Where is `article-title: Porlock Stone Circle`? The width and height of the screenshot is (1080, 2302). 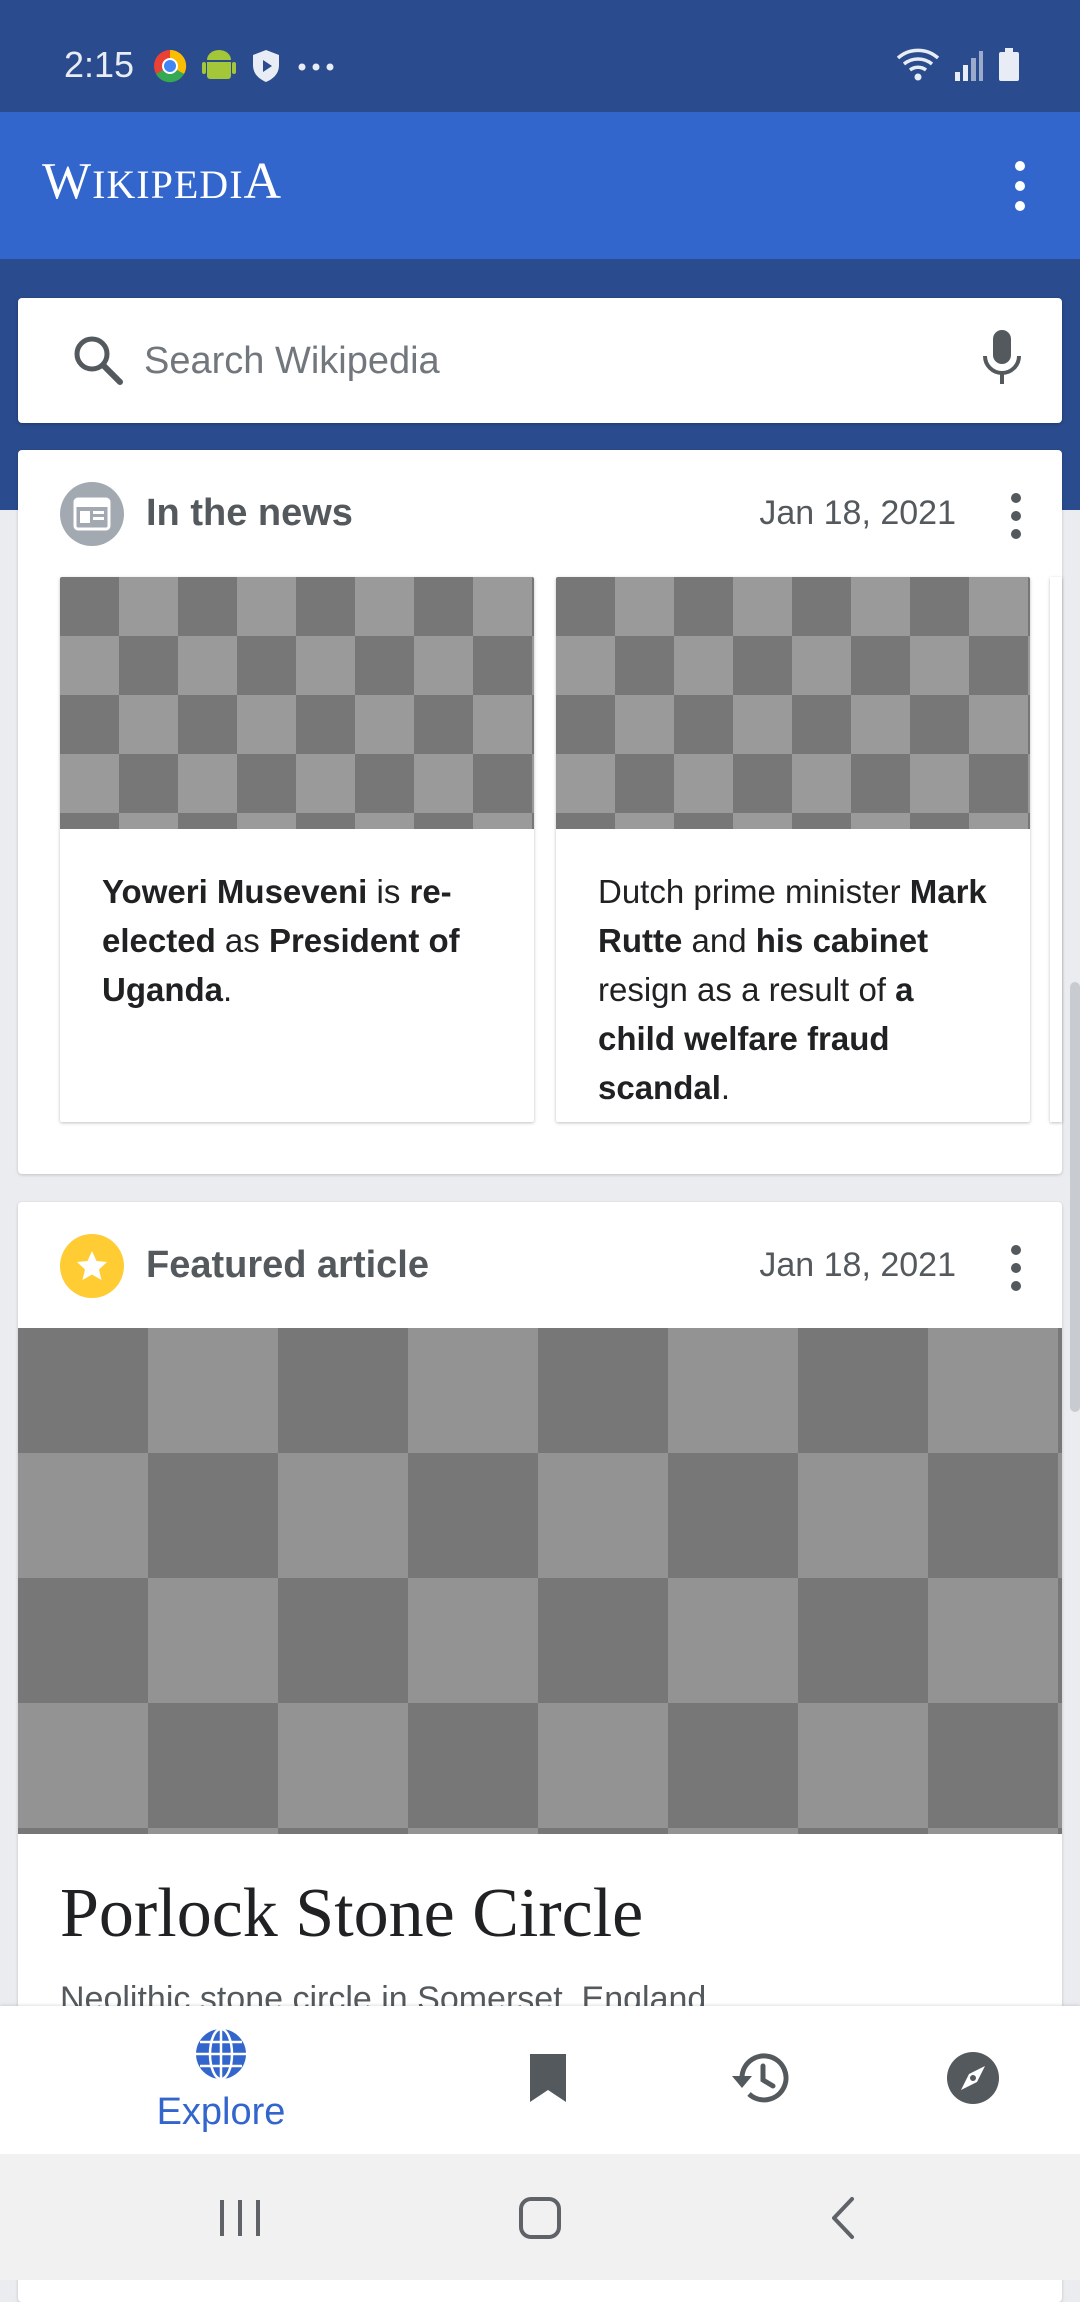
article-title: Porlock Stone Circle is located at coordinates (352, 1913).